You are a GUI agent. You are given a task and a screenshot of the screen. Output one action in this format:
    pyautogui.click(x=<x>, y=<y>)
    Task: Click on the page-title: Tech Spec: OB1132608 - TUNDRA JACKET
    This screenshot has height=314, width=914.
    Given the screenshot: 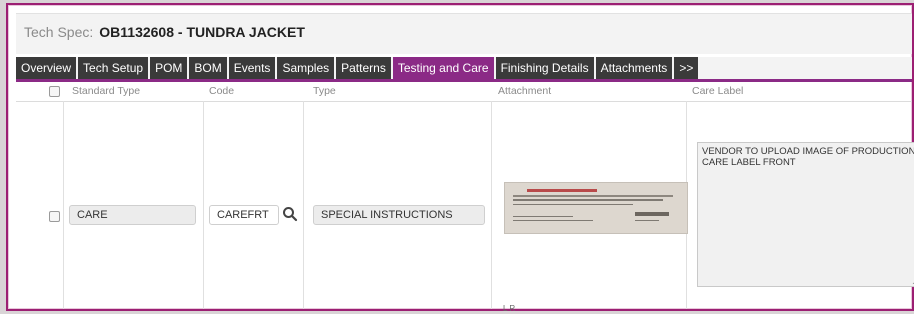 What is the action you would take?
    pyautogui.click(x=164, y=32)
    